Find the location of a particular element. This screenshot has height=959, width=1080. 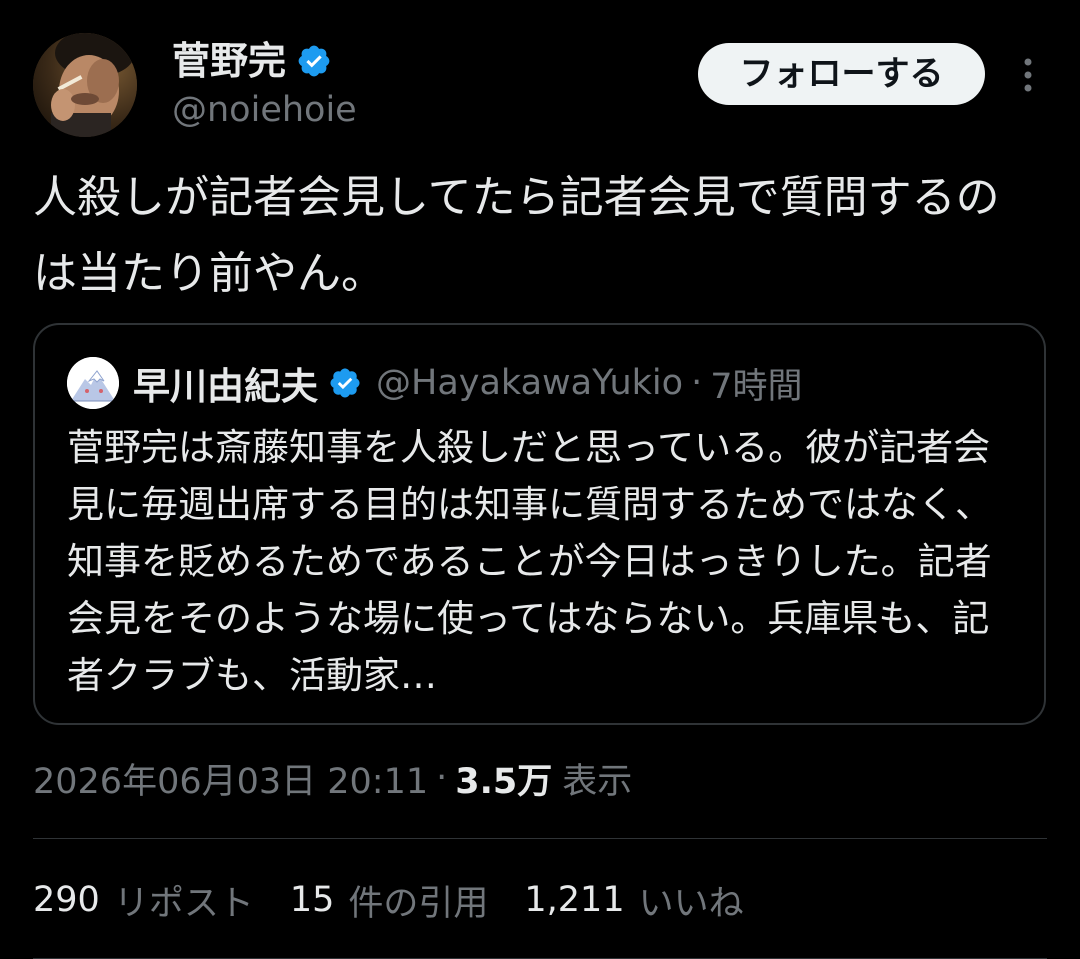

quote-author-name: 早川由紀夫 is located at coordinates (225, 386).